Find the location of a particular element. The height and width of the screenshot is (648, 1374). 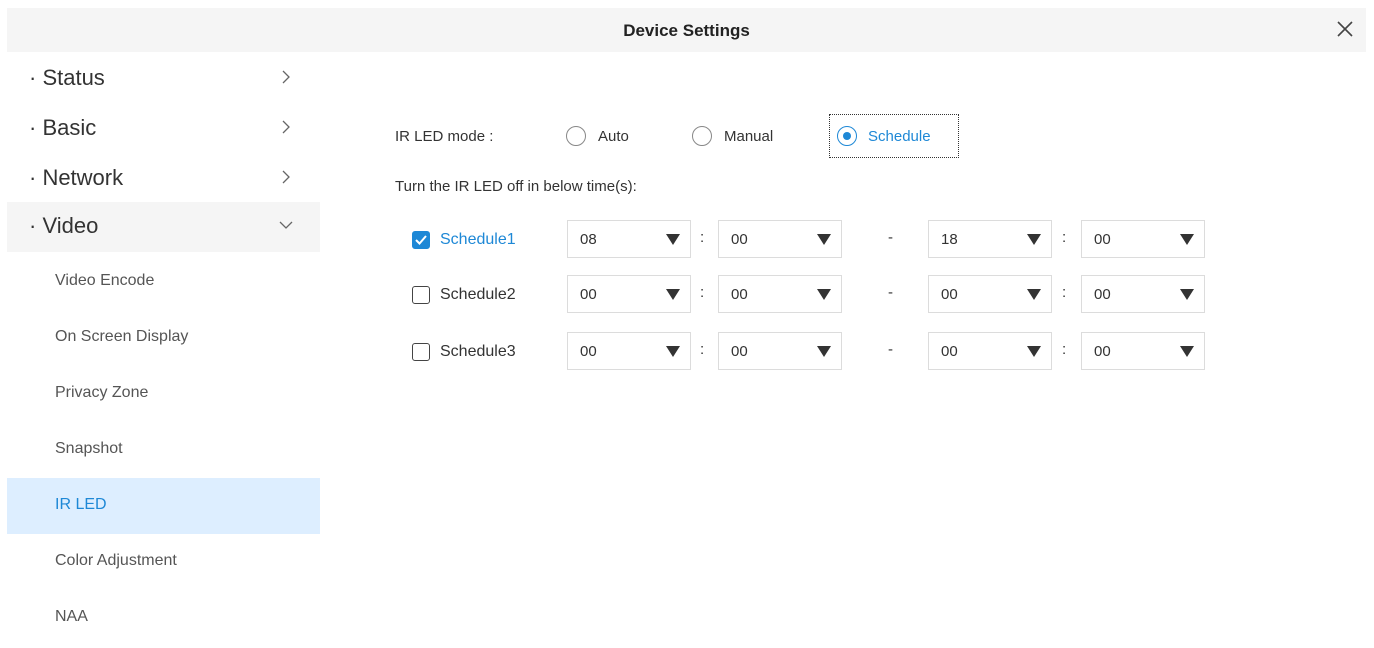

sidebar-section-label: · Status is located at coordinates (67, 77).